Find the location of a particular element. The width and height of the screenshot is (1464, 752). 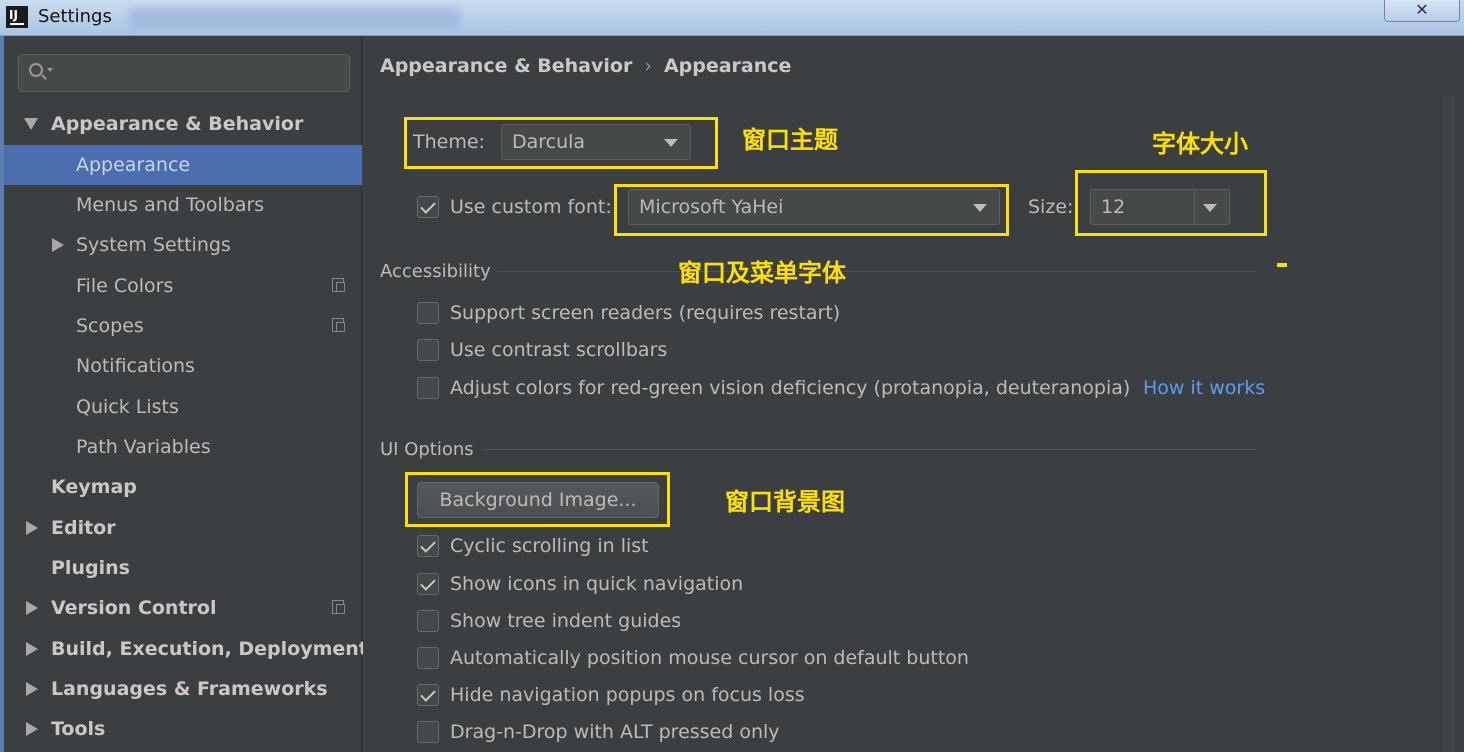

sidebar-item-label: File Colors is located at coordinates (125, 286).